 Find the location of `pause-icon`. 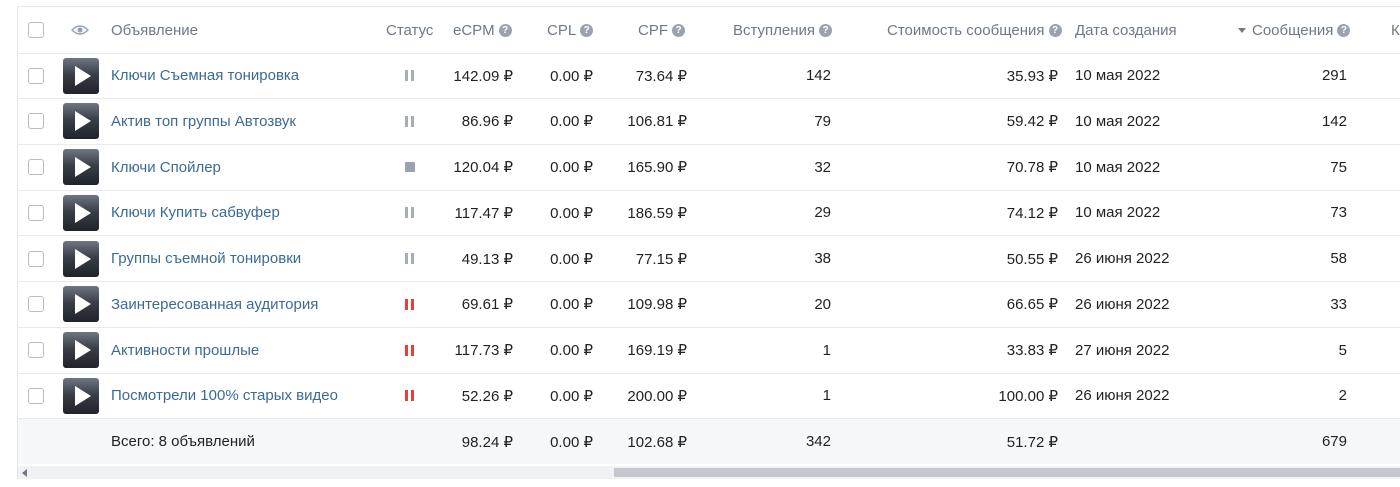

pause-icon is located at coordinates (409, 304).